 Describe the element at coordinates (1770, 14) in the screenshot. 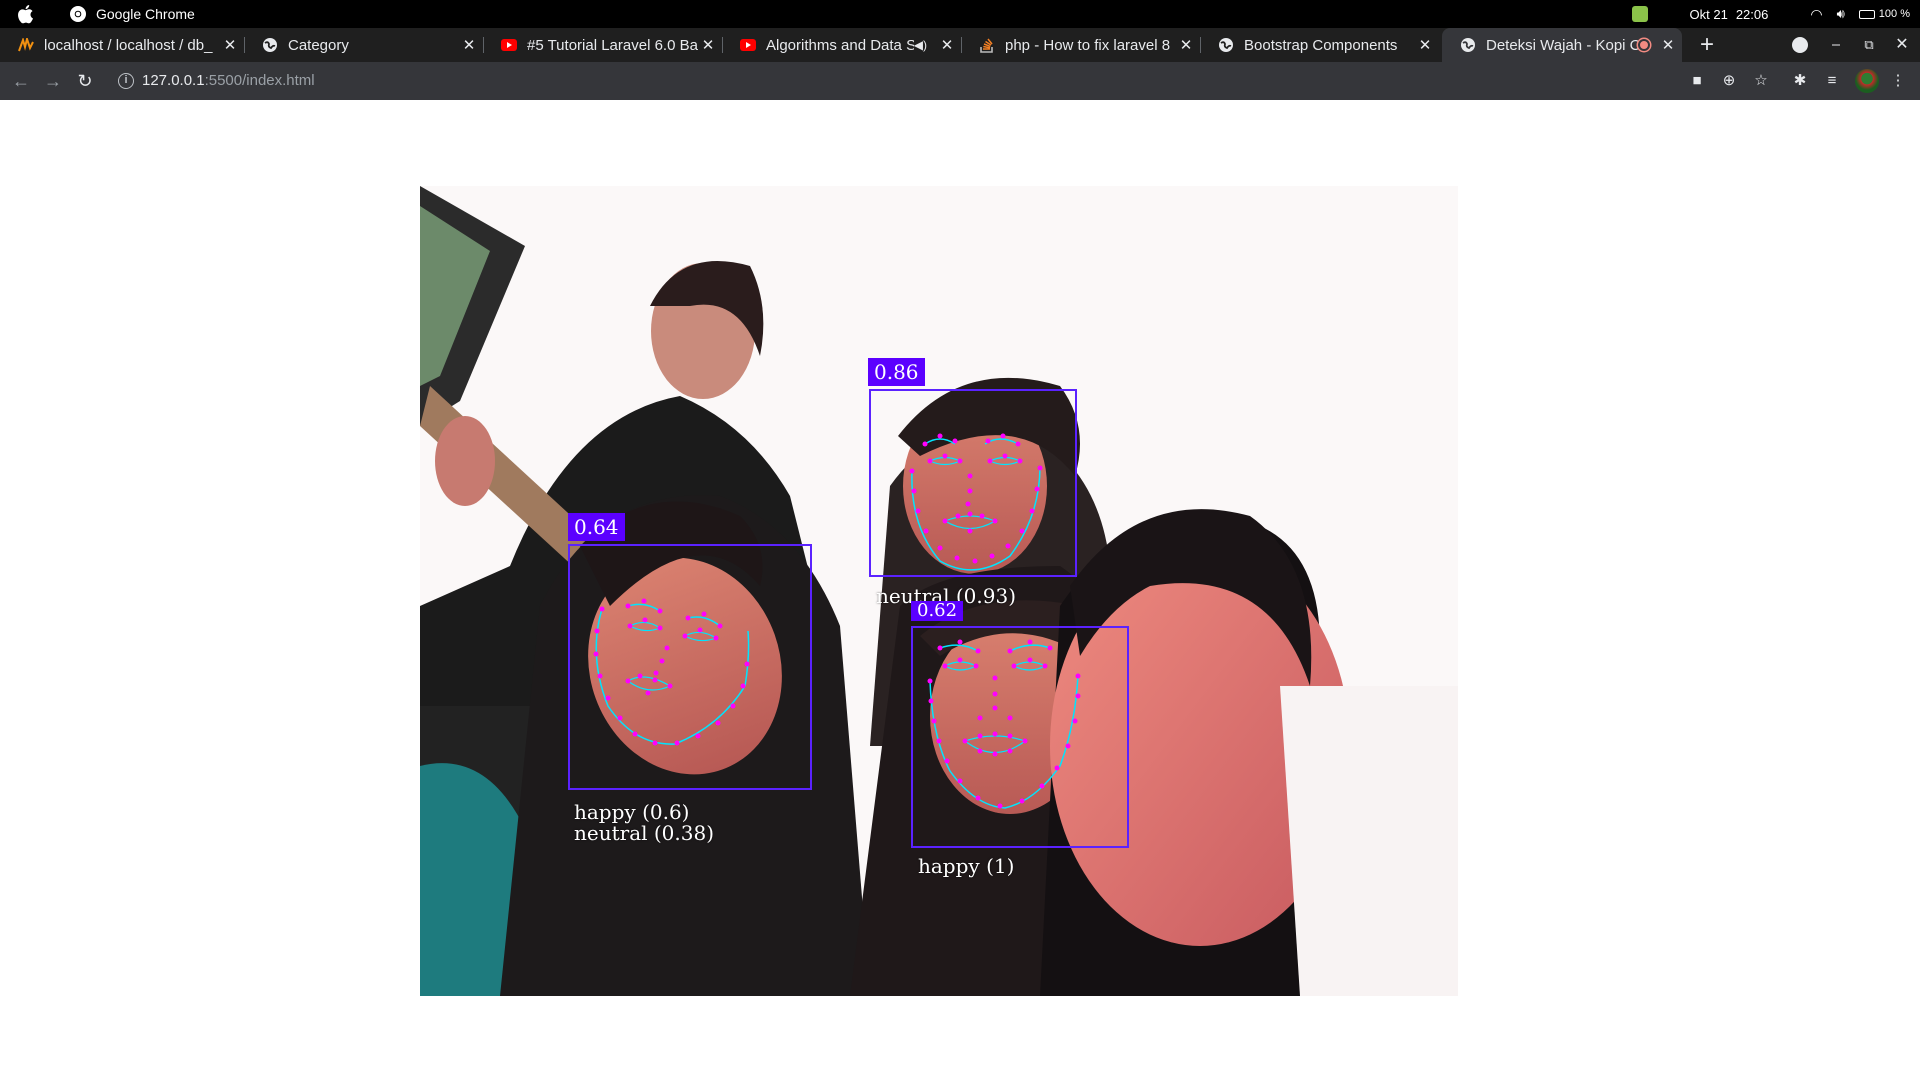

I see `system-tray: Okt 21 22:06 ◠ 🔊︎ 100 %` at that location.